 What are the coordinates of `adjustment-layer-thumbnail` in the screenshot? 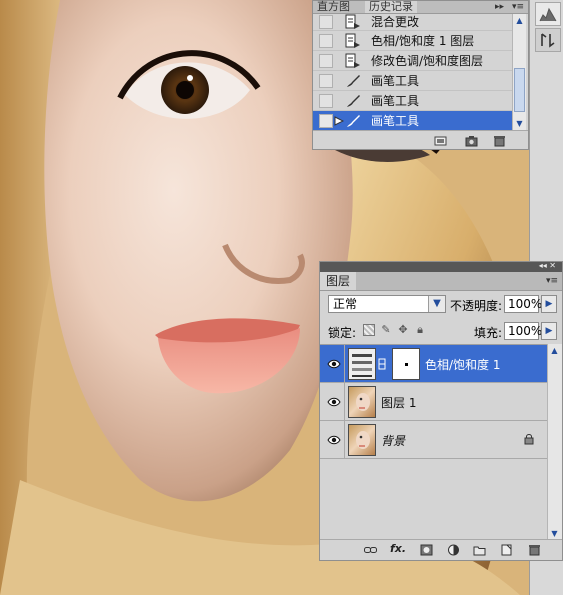 It's located at (362, 364).